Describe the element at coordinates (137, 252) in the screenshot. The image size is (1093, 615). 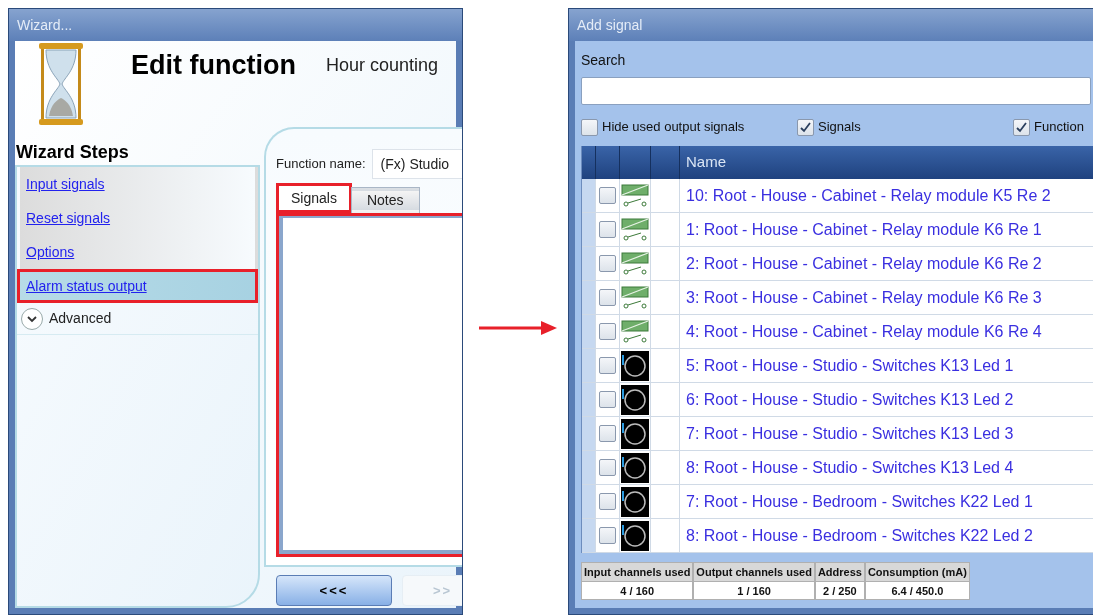
I see `wizard-step-item: Options` at that location.